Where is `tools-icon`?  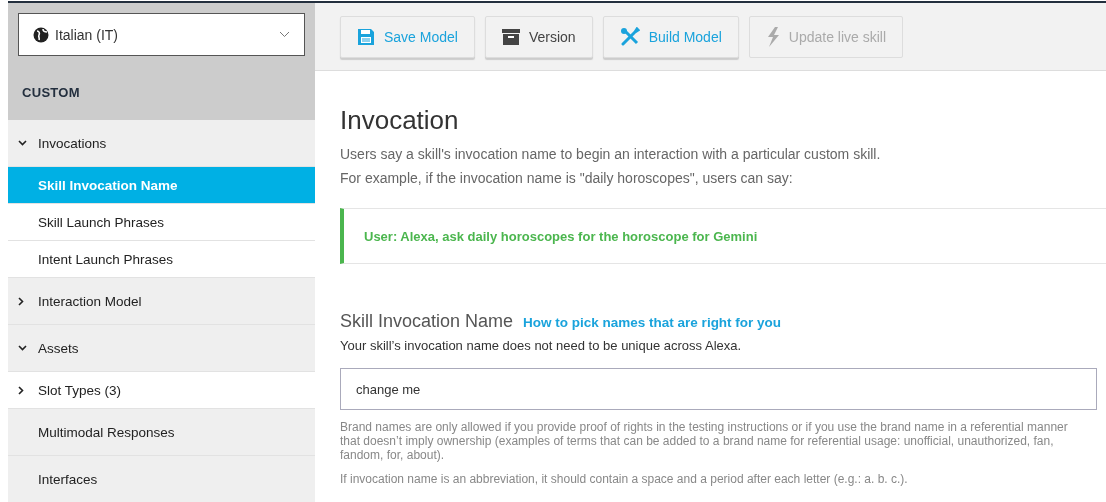 tools-icon is located at coordinates (629, 36).